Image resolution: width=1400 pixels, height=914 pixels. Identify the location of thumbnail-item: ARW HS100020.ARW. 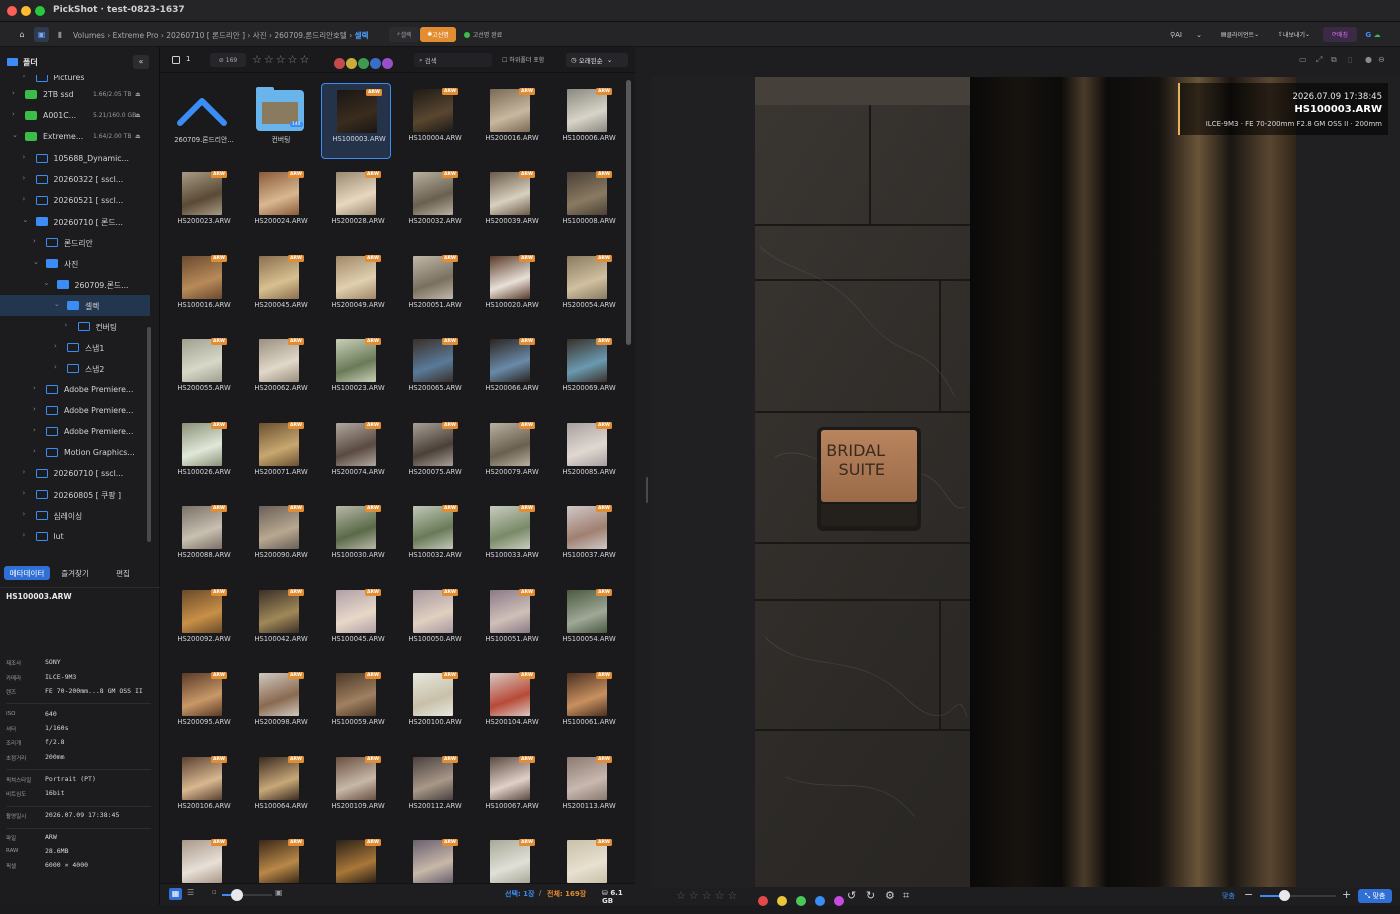
(510, 290).